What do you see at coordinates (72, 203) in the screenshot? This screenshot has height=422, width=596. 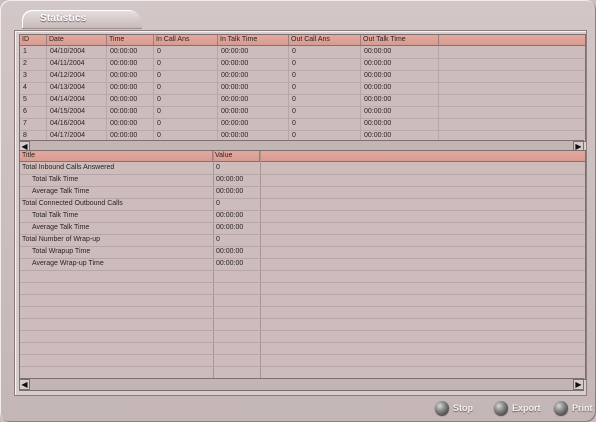 I see `summary-title: Total Connected Outbound Calls` at bounding box center [72, 203].